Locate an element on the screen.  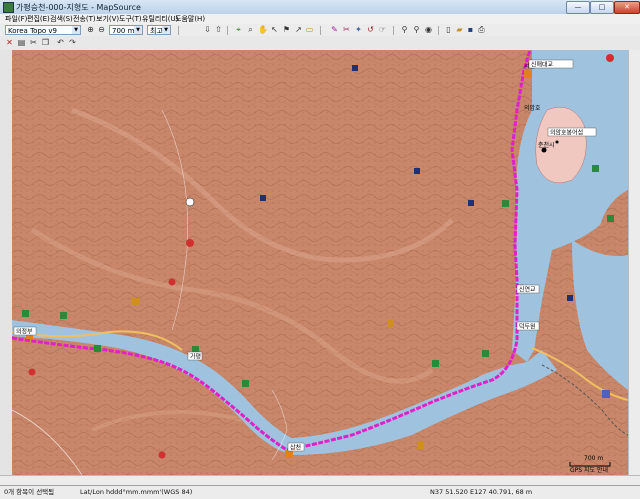
close-button: ✕ is located at coordinates (627, 7).